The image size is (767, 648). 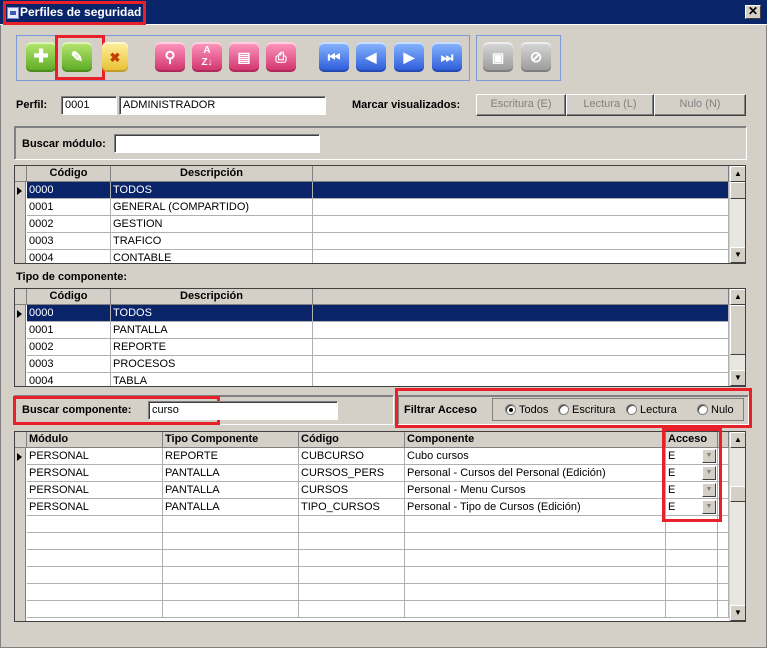 I want to click on sort-button: A Z↓, so click(x=207, y=57).